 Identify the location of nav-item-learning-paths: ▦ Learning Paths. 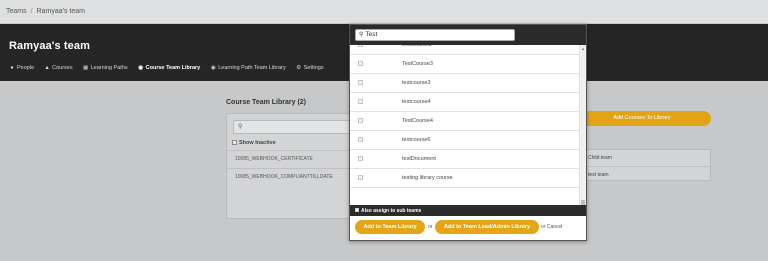
(105, 68).